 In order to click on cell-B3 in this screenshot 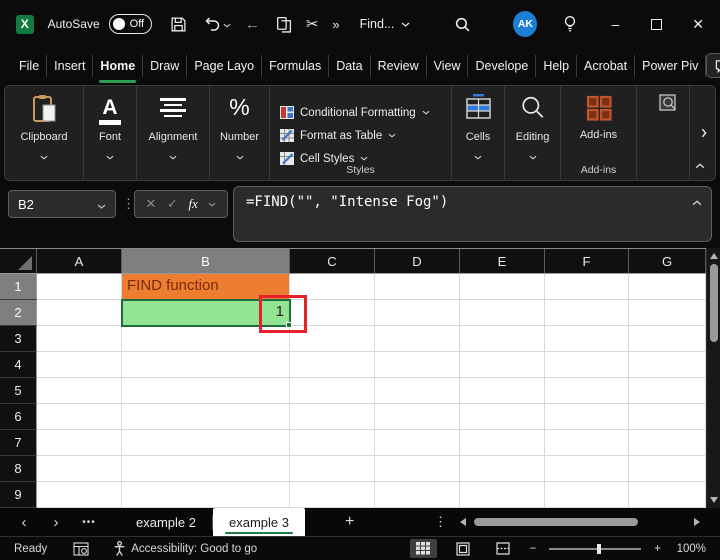, I will do `click(206, 339)`.